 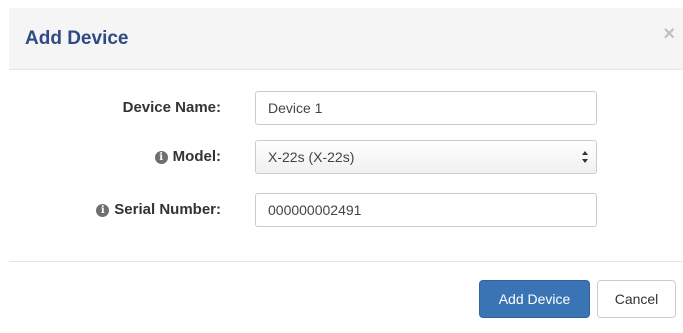 I want to click on model-select: X-22s (X-22s), so click(x=426, y=157).